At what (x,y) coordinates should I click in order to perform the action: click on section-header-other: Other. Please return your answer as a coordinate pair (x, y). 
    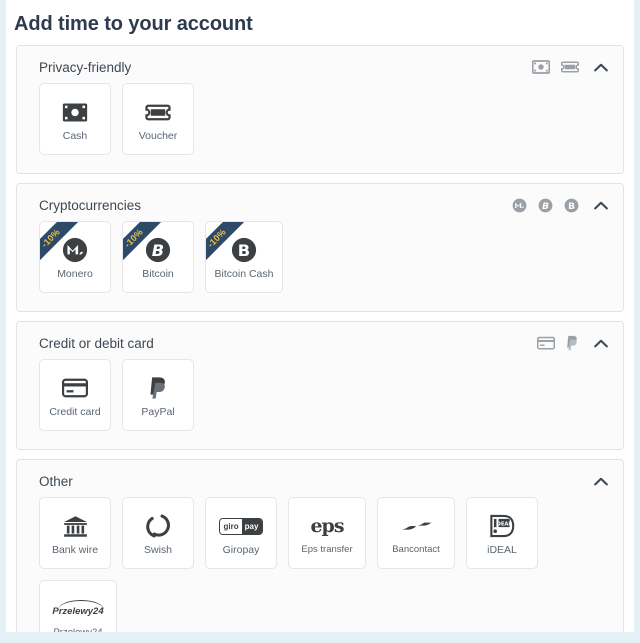
    Looking at the image, I should click on (320, 476).